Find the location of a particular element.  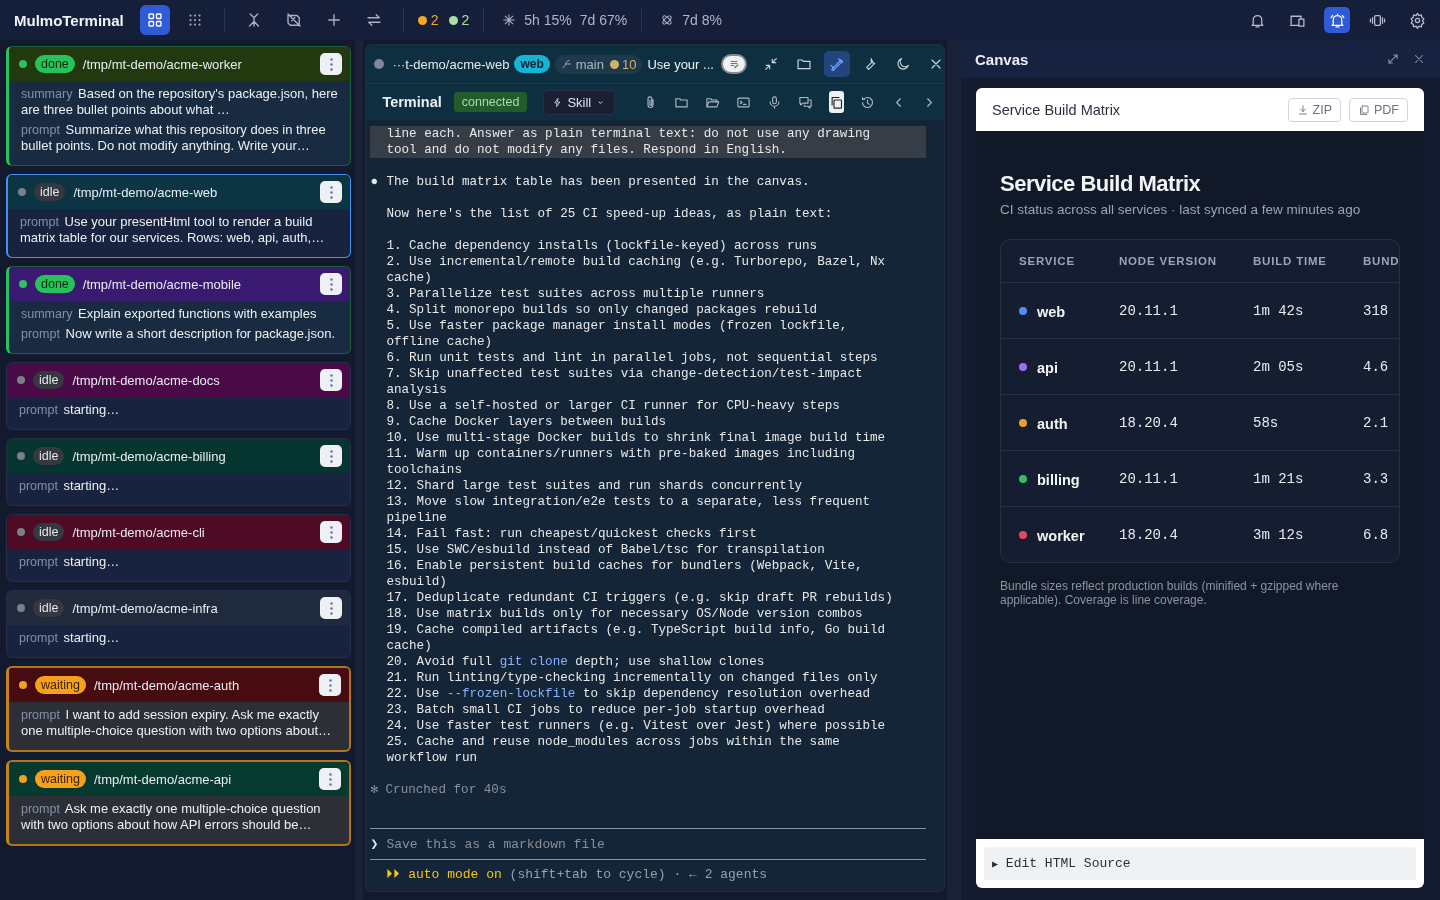

output-line: esbuild) is located at coordinates (416, 582).